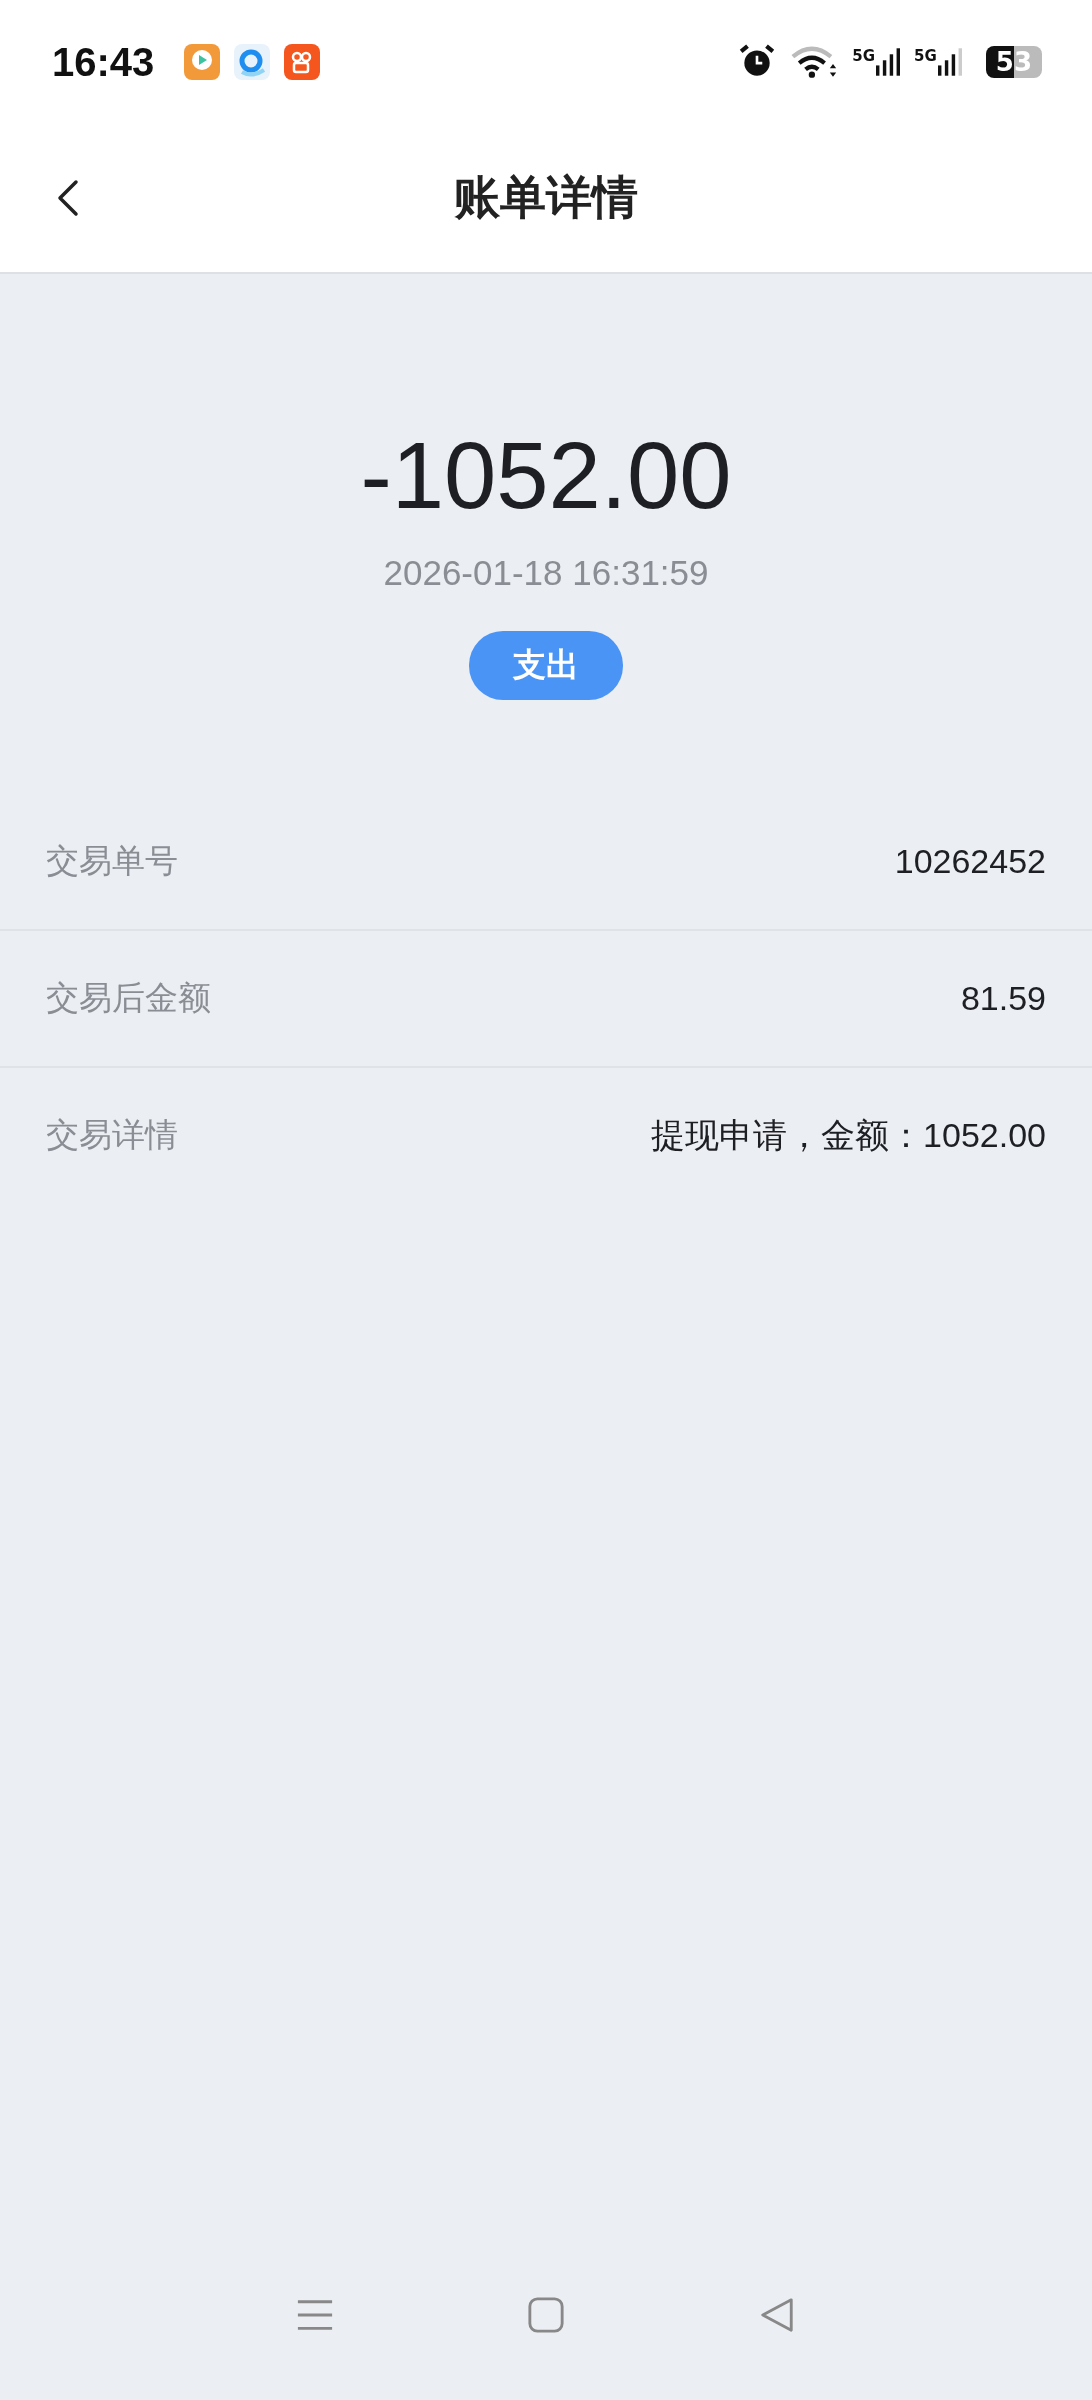 The height and width of the screenshot is (2400, 1092). Describe the element at coordinates (112, 861) in the screenshot. I see `detail-label: 交易单号` at that location.